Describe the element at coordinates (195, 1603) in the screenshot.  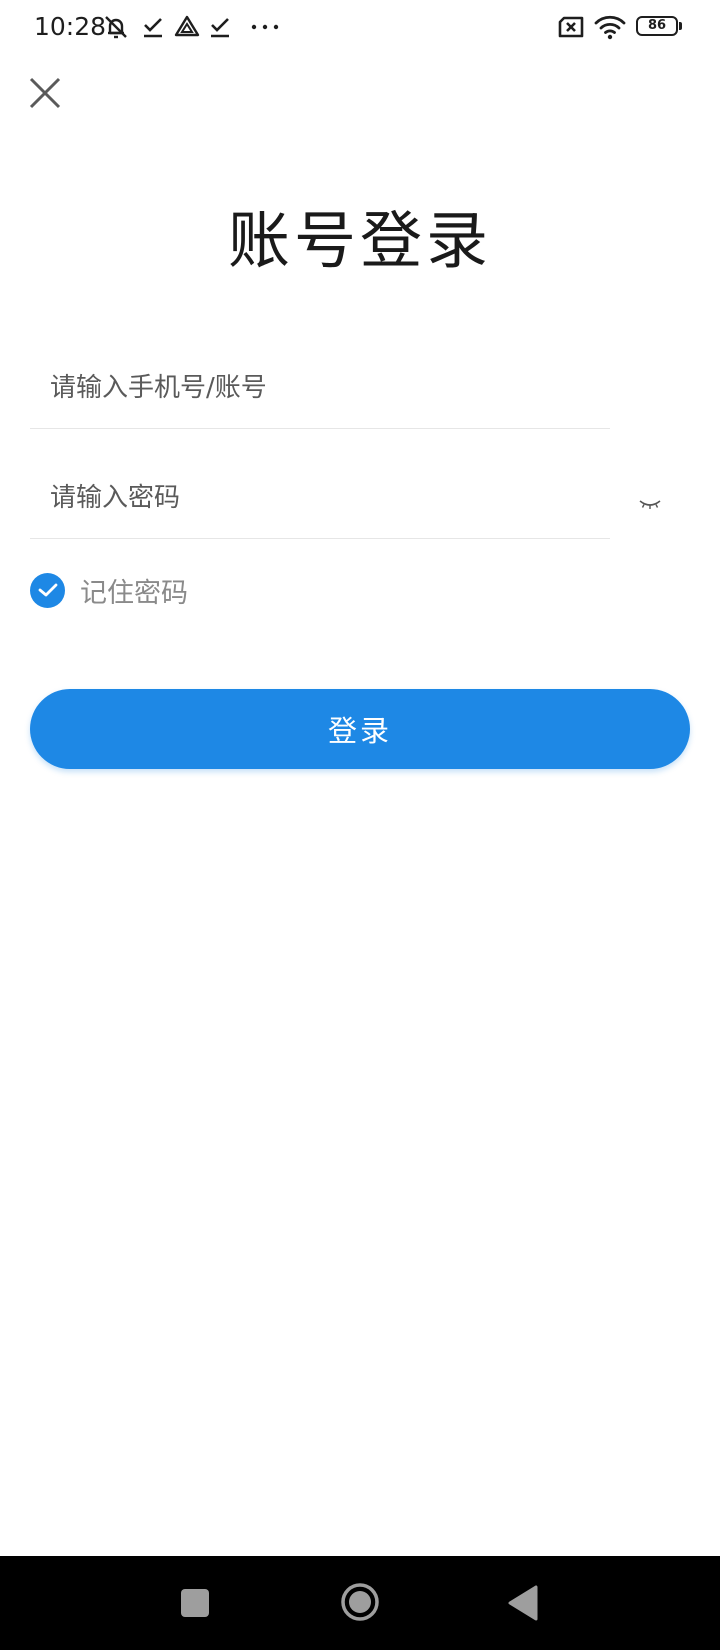
I see `recent-apps-icon` at that location.